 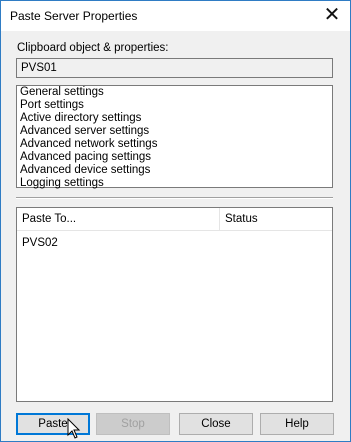 I want to click on list-item: Advanced network settings, so click(x=174, y=144).